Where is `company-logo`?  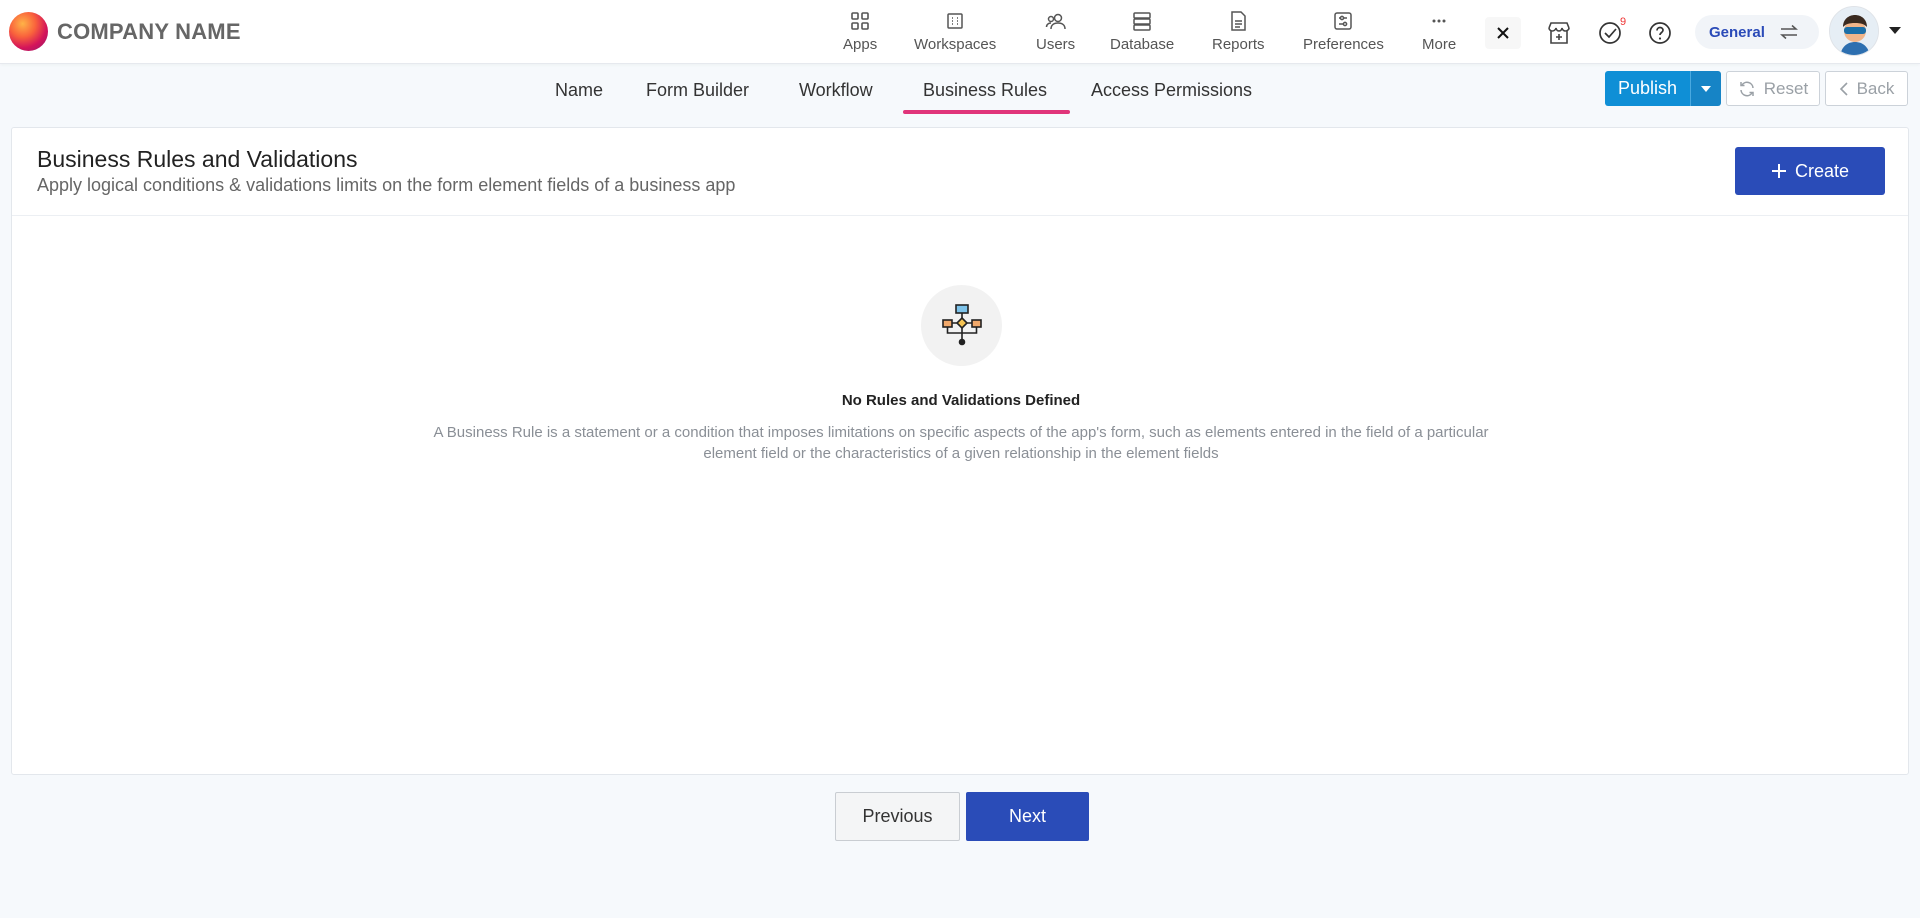 company-logo is located at coordinates (28, 31).